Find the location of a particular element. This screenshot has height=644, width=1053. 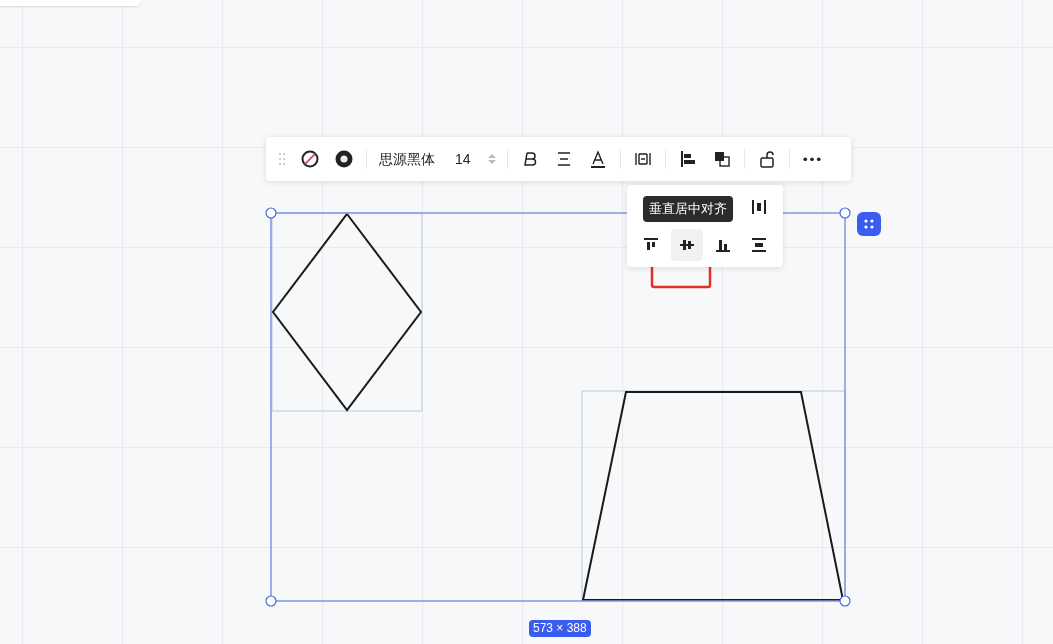

diamond-shape is located at coordinates (347, 312).